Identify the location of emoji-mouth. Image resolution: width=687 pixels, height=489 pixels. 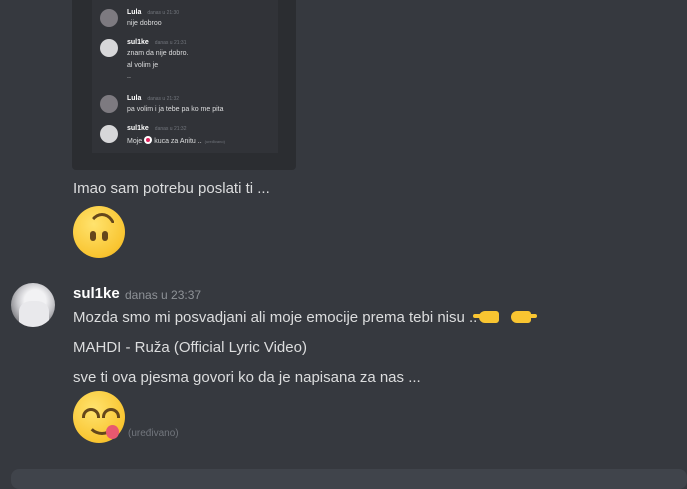
(102, 223).